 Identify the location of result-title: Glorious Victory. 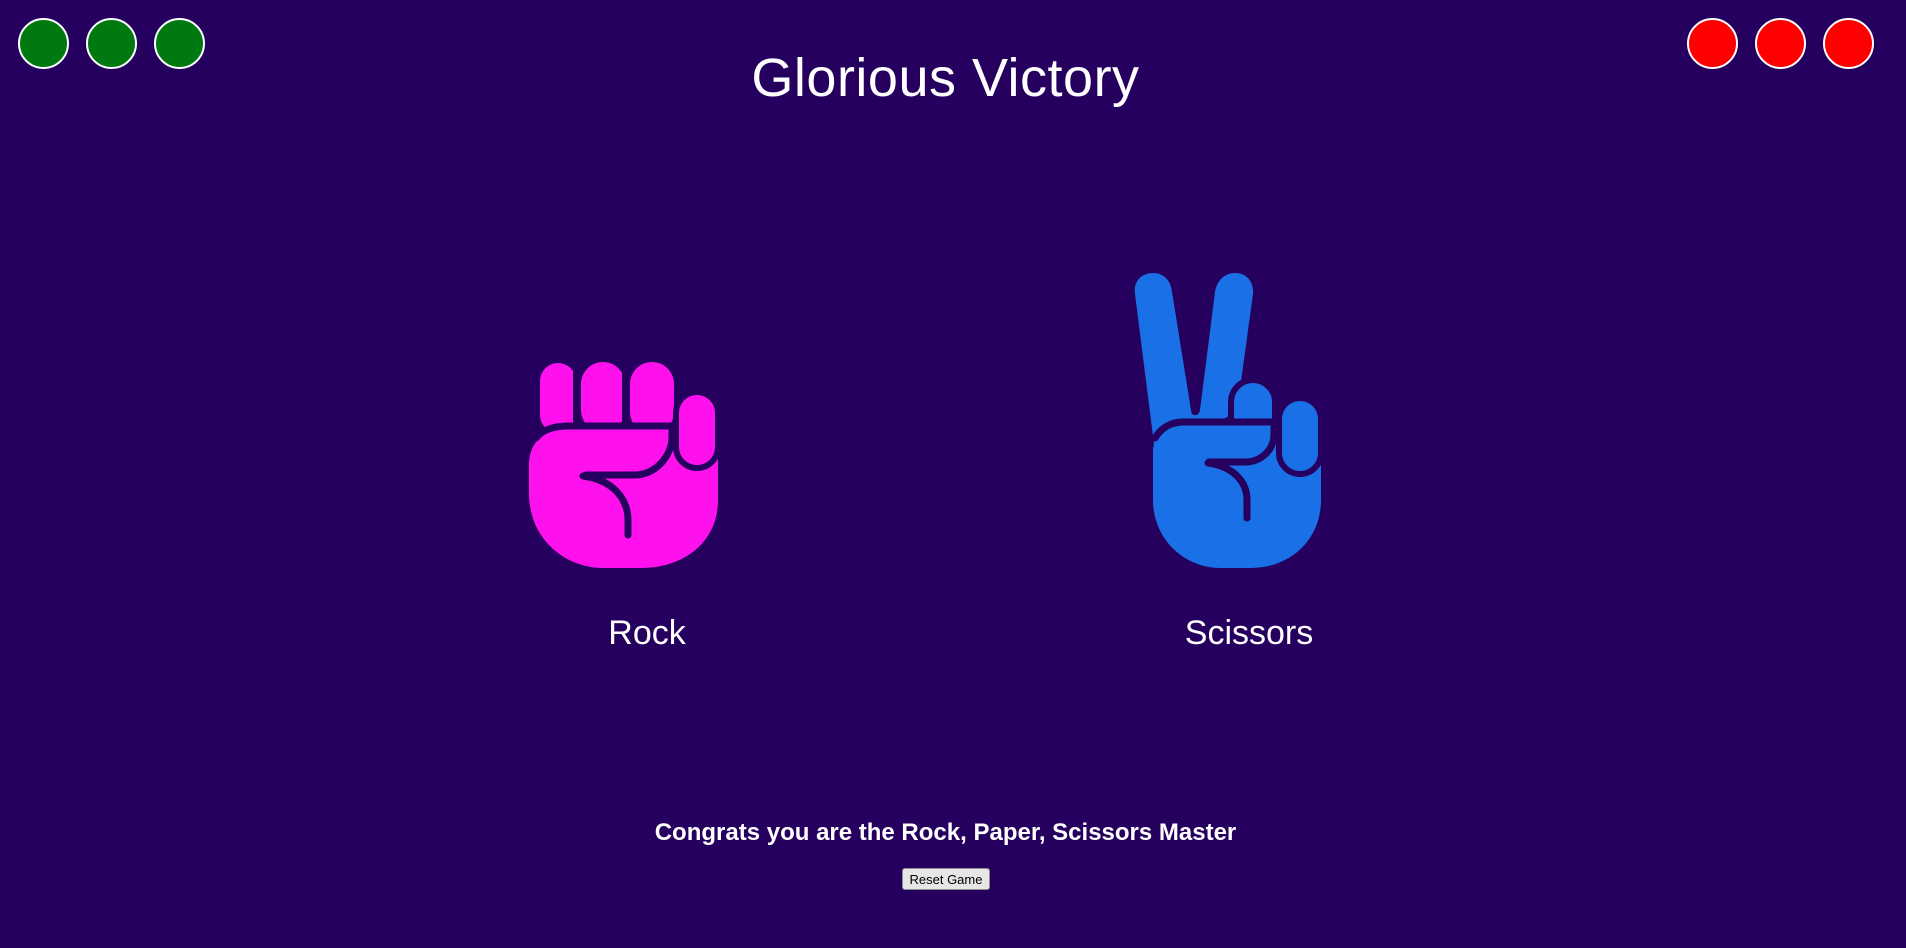
(945, 78).